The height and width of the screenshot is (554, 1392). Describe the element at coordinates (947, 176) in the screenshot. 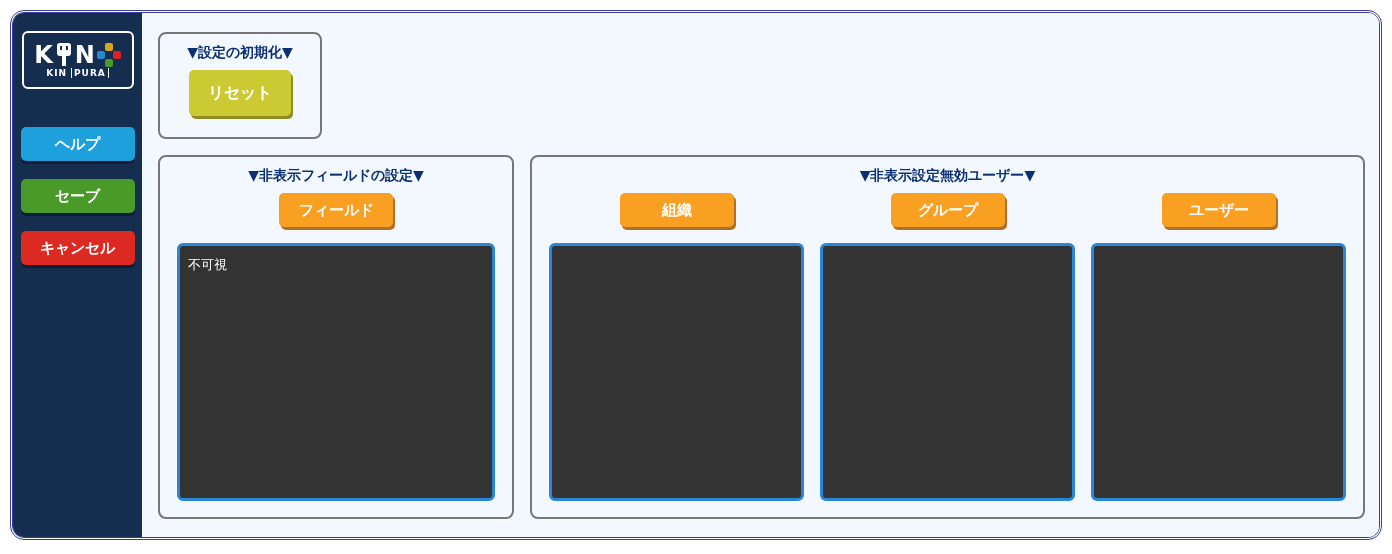

I see `section-title: ▼非表示設定無効ユーザー▼` at that location.